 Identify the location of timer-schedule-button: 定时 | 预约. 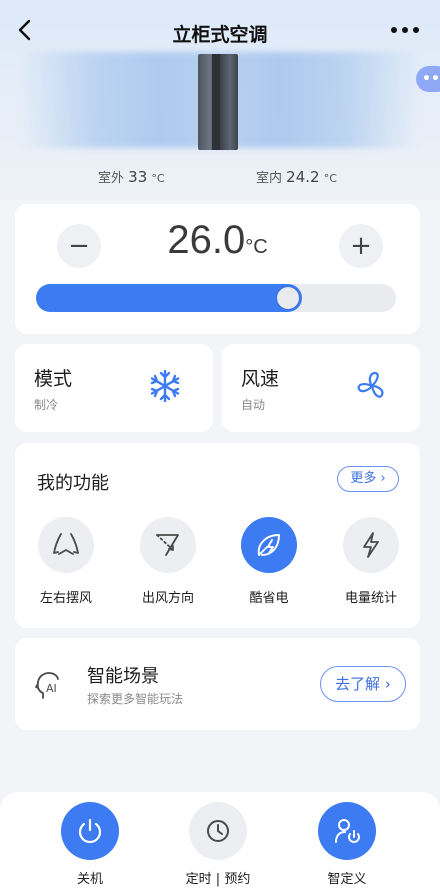
(218, 844).